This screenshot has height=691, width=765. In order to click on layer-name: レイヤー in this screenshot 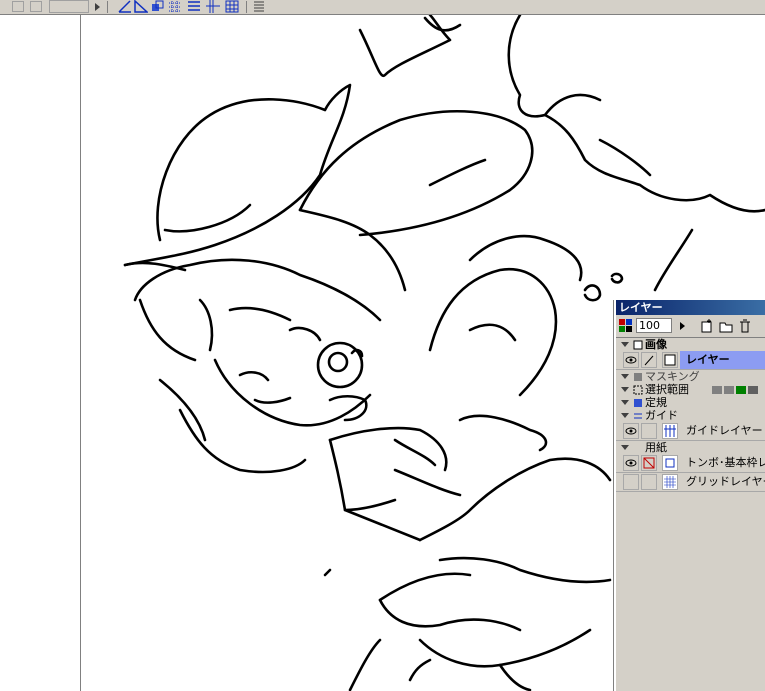, I will do `click(708, 359)`.